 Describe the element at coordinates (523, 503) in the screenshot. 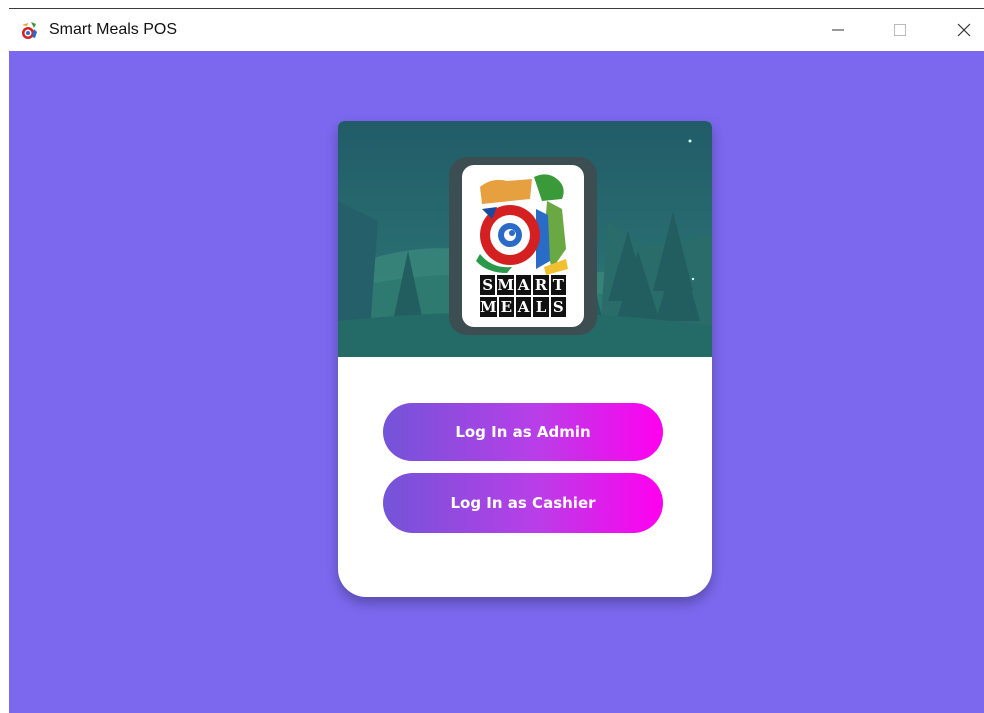

I see `login-cashier-button: Log In as Cashier` at that location.